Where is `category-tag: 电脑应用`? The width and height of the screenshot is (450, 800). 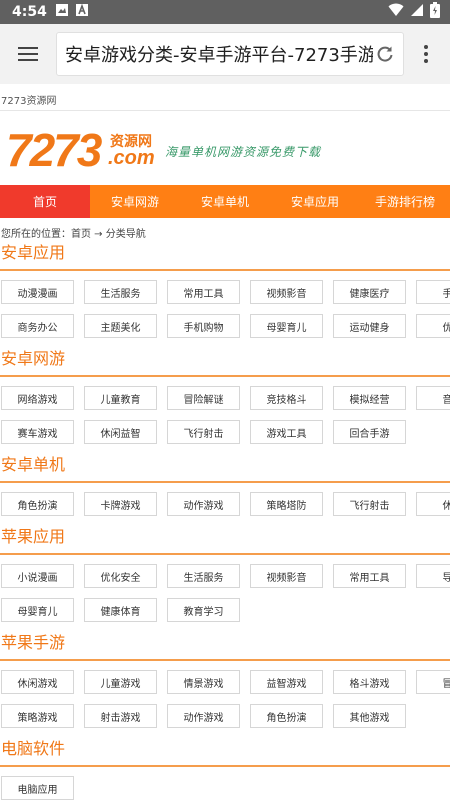 category-tag: 电脑应用 is located at coordinates (37, 788).